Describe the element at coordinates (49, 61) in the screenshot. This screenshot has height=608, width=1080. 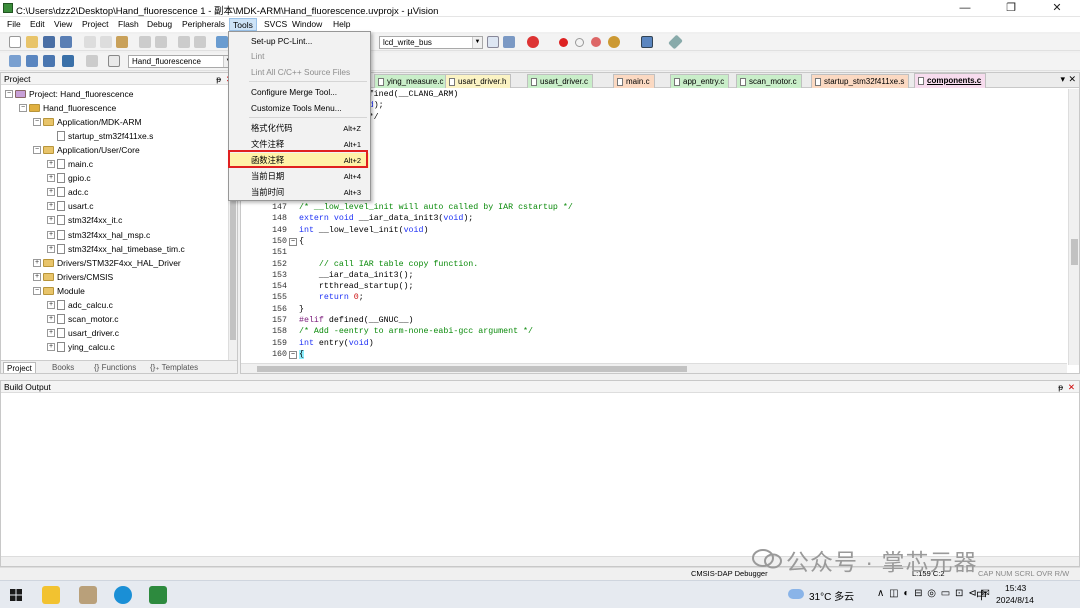
I see `rebuild-icon` at that location.